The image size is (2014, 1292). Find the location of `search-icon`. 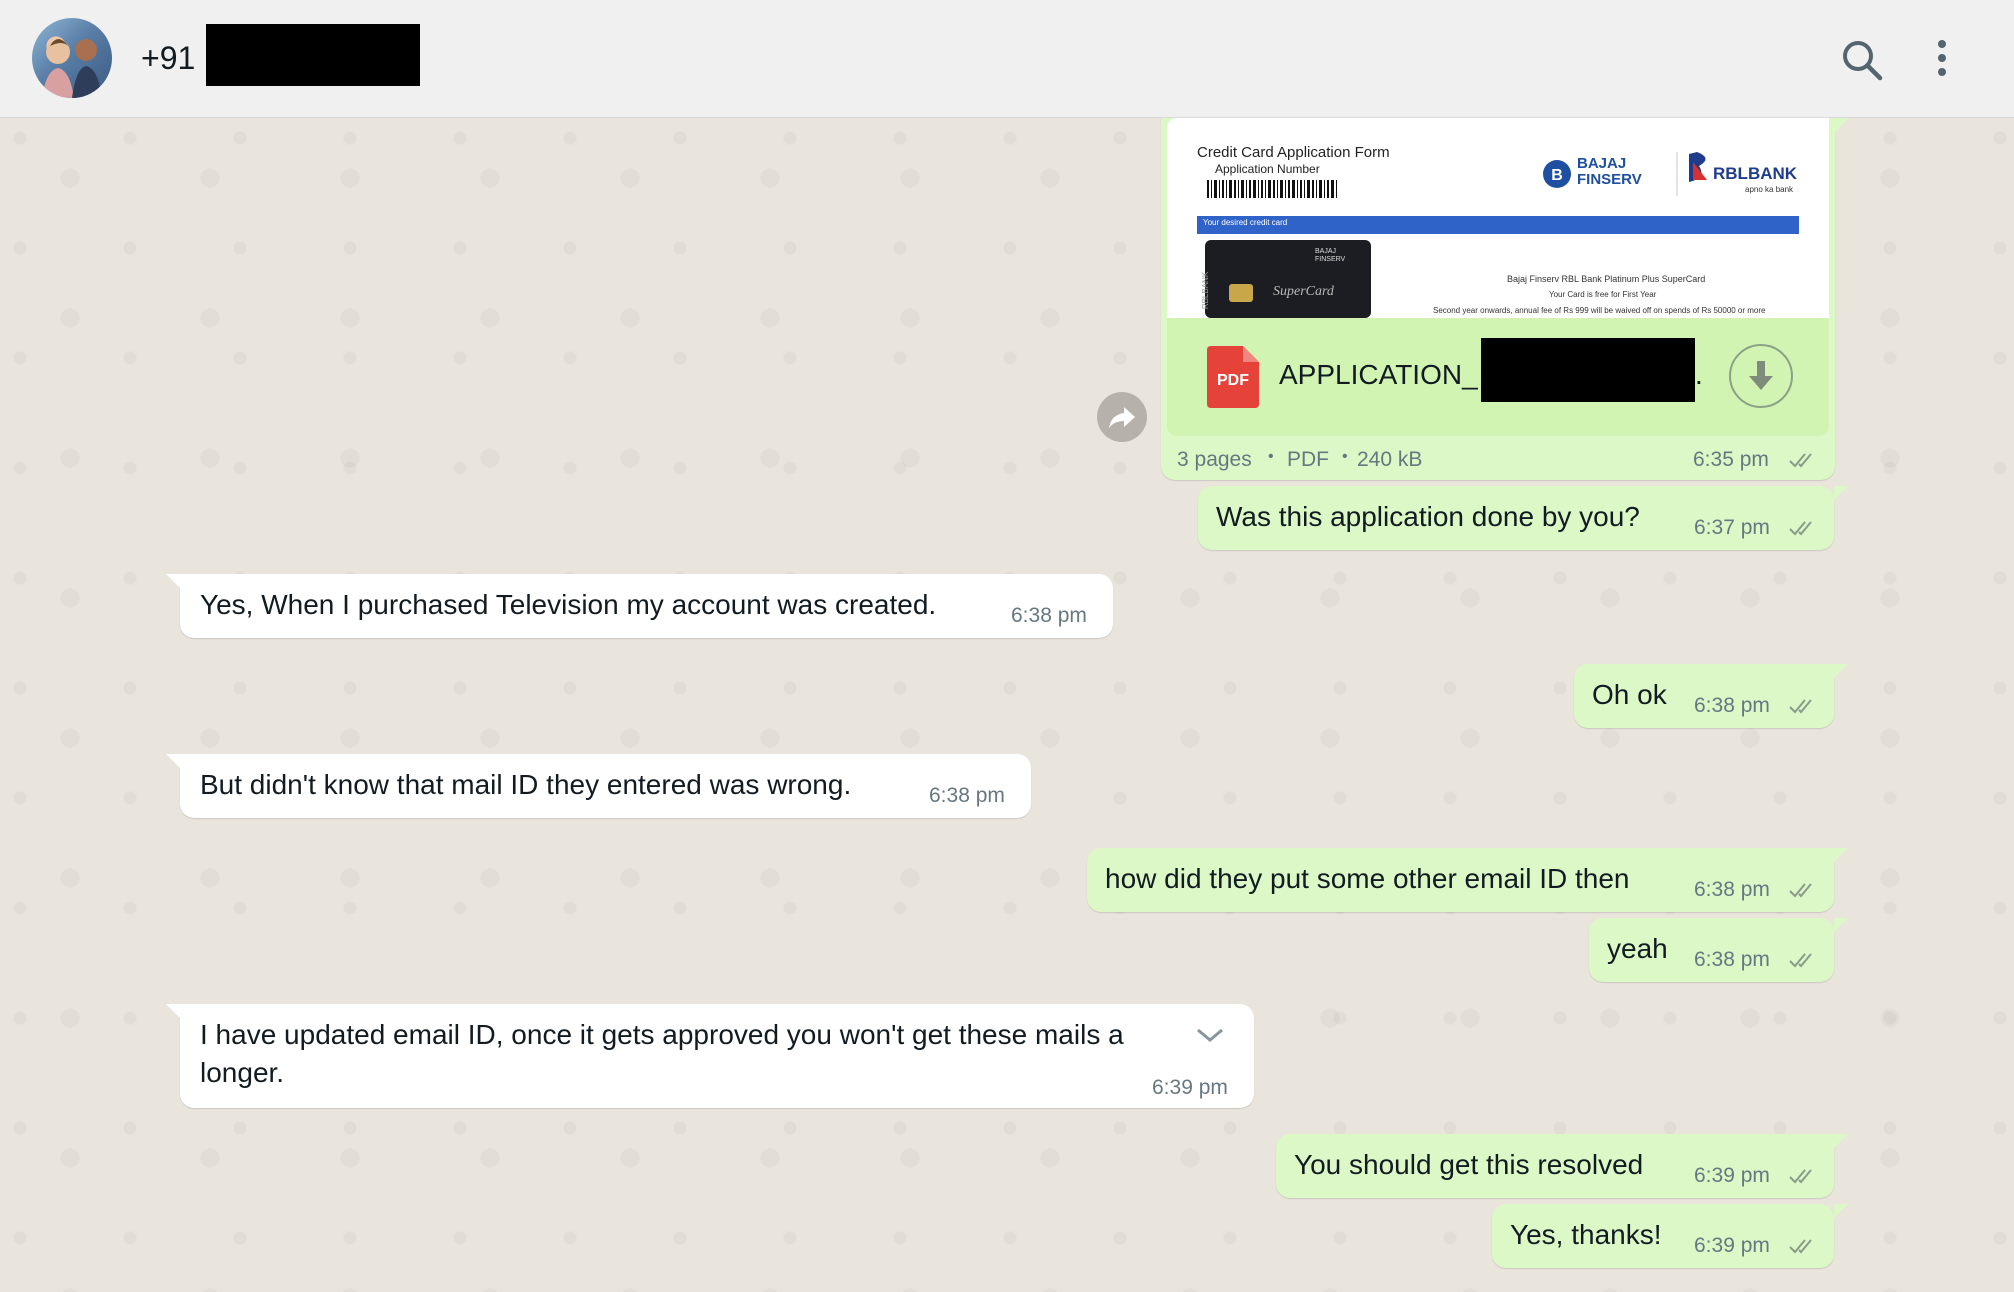

search-icon is located at coordinates (1862, 60).